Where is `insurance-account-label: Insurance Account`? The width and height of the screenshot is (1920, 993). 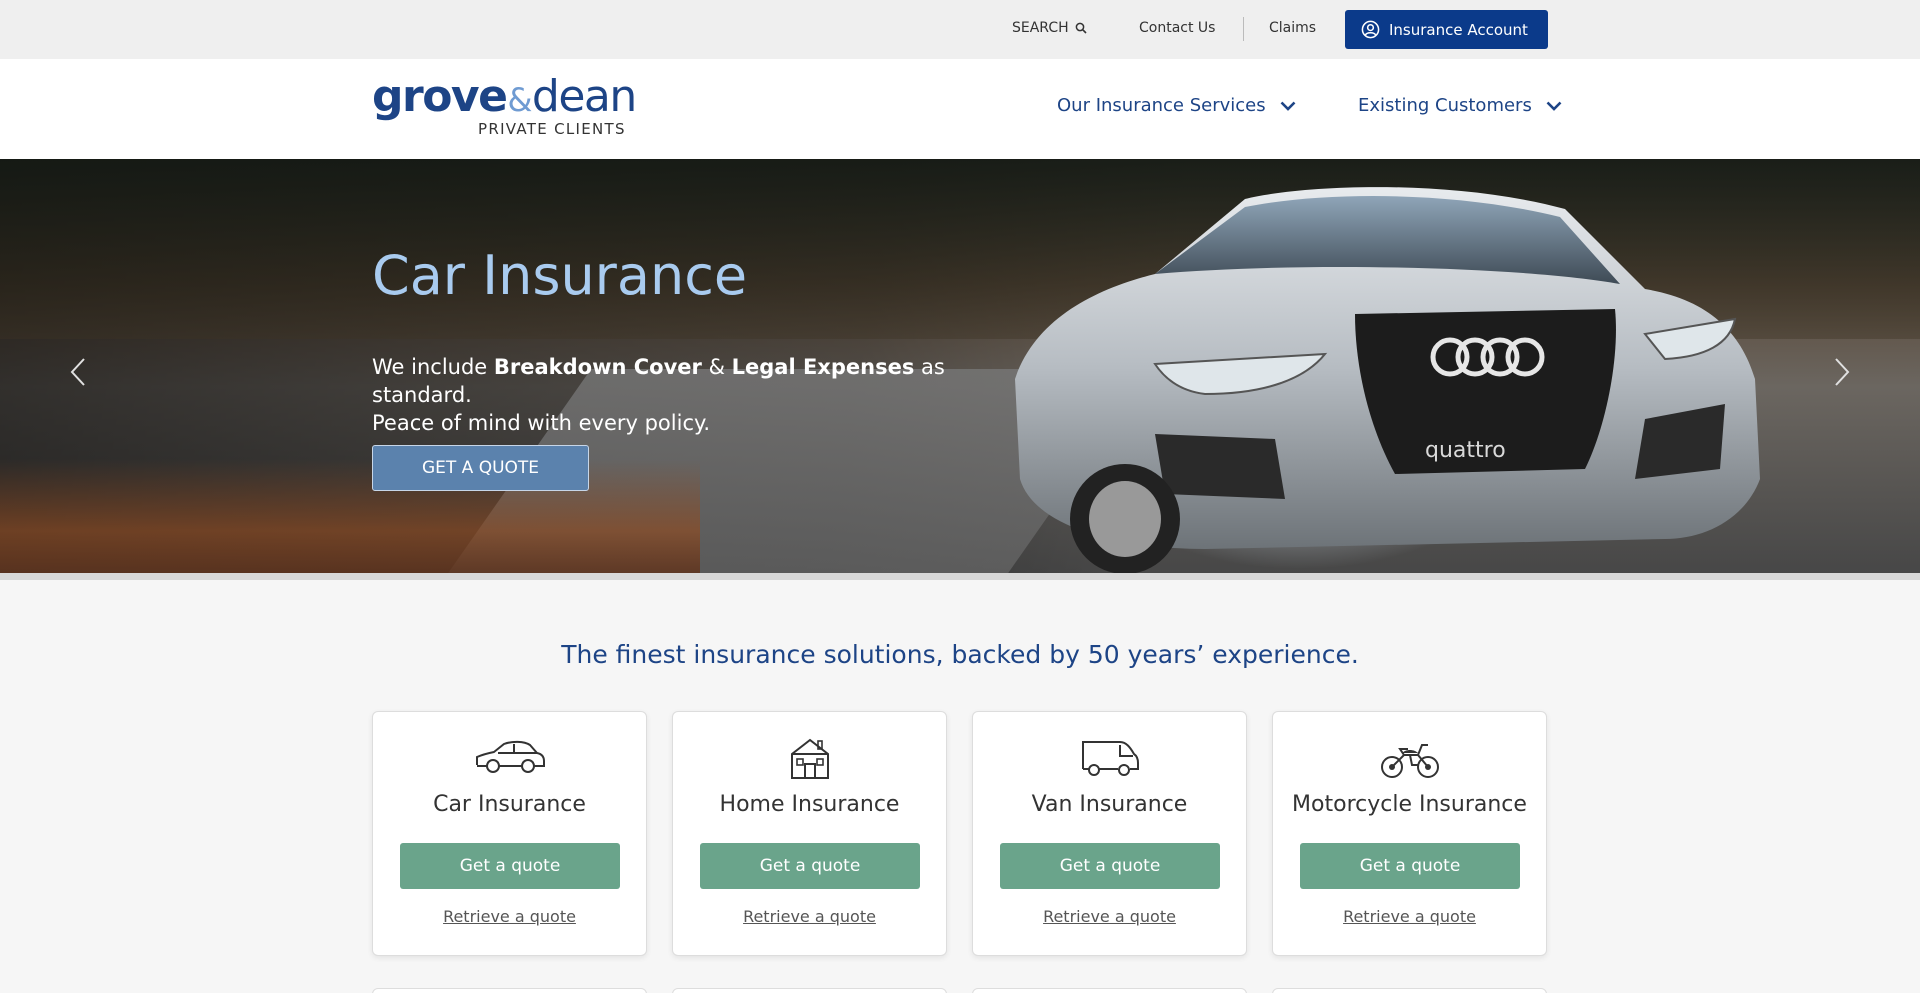
insurance-account-label: Insurance Account is located at coordinates (1458, 29).